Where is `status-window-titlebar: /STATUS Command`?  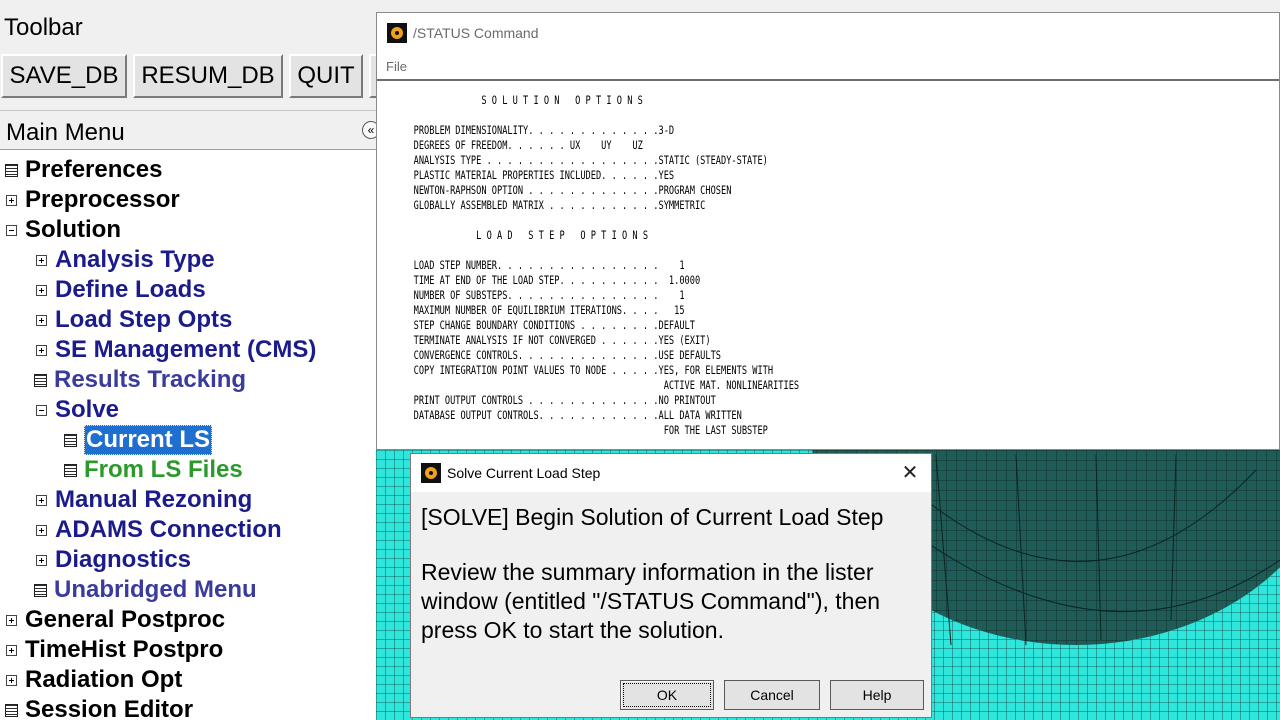
status-window-titlebar: /STATUS Command is located at coordinates (828, 33).